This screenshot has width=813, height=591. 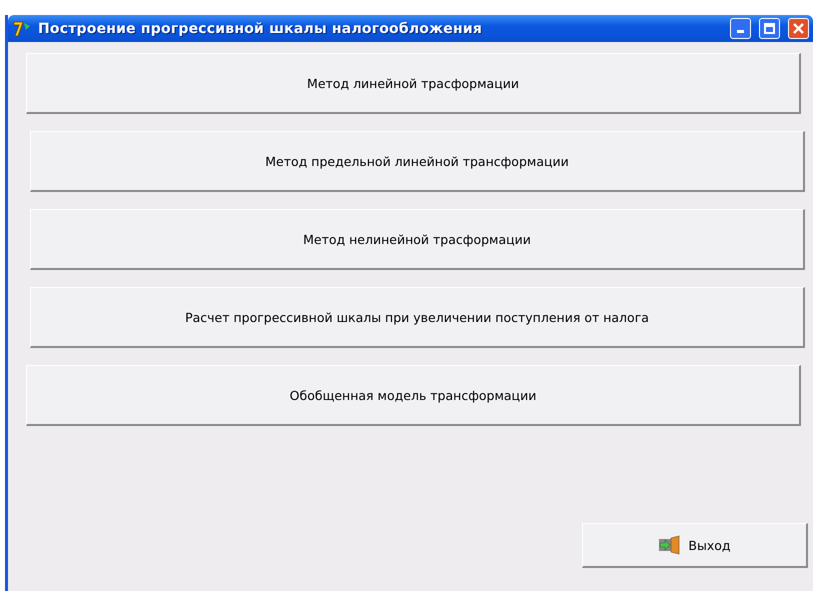 I want to click on maximize-button, so click(x=769, y=28).